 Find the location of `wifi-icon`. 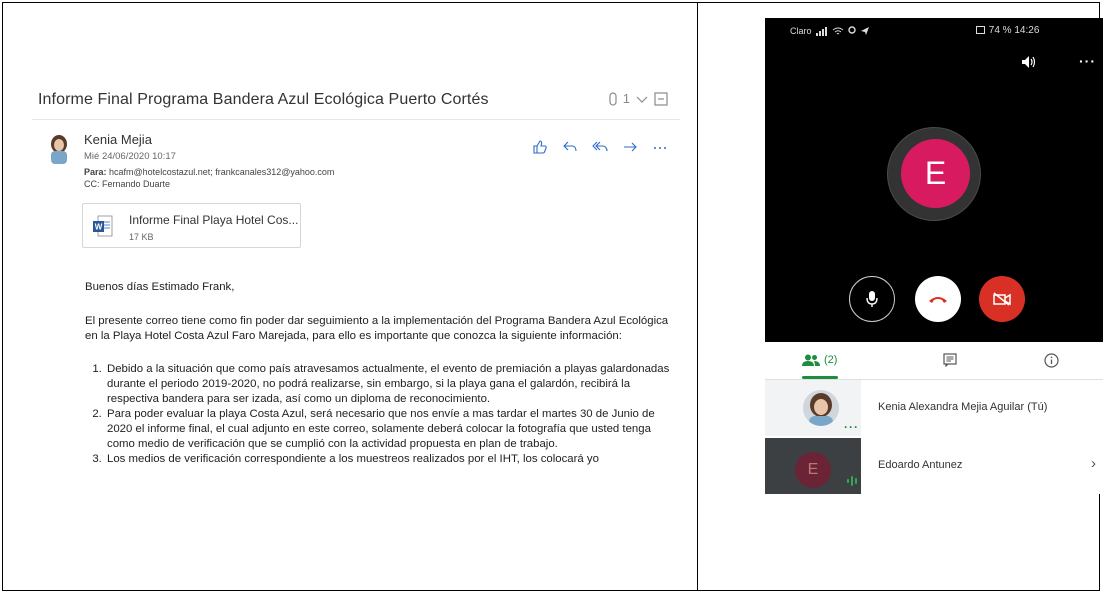

wifi-icon is located at coordinates (837, 30).